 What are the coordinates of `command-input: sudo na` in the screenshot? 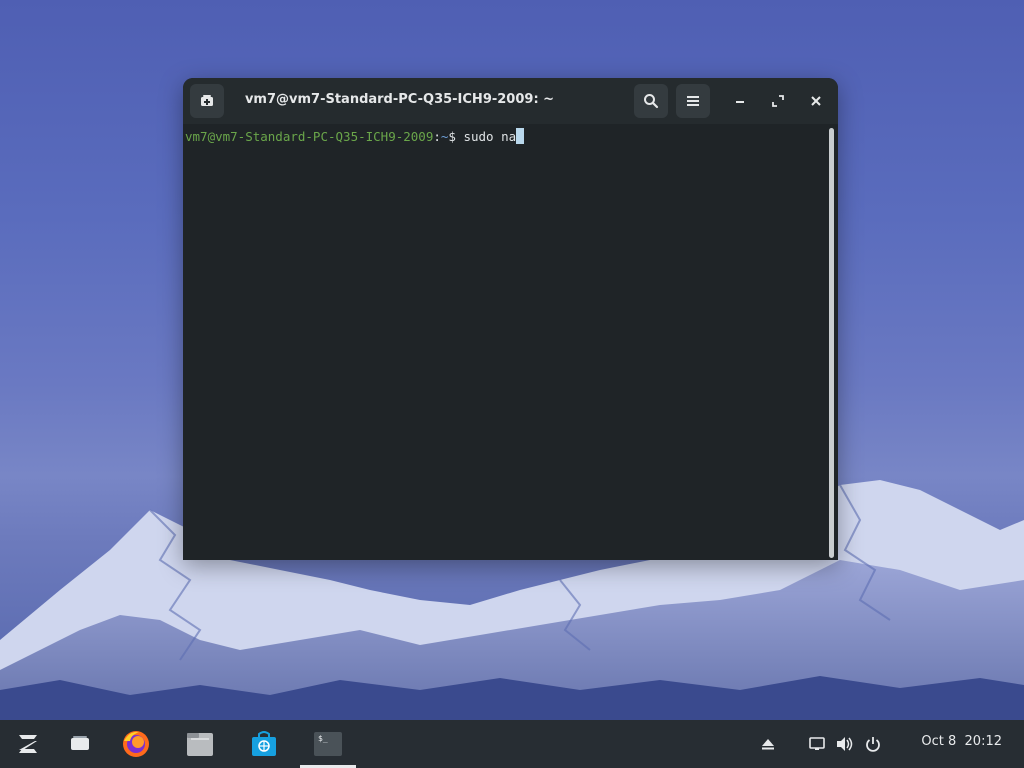 It's located at (489, 136).